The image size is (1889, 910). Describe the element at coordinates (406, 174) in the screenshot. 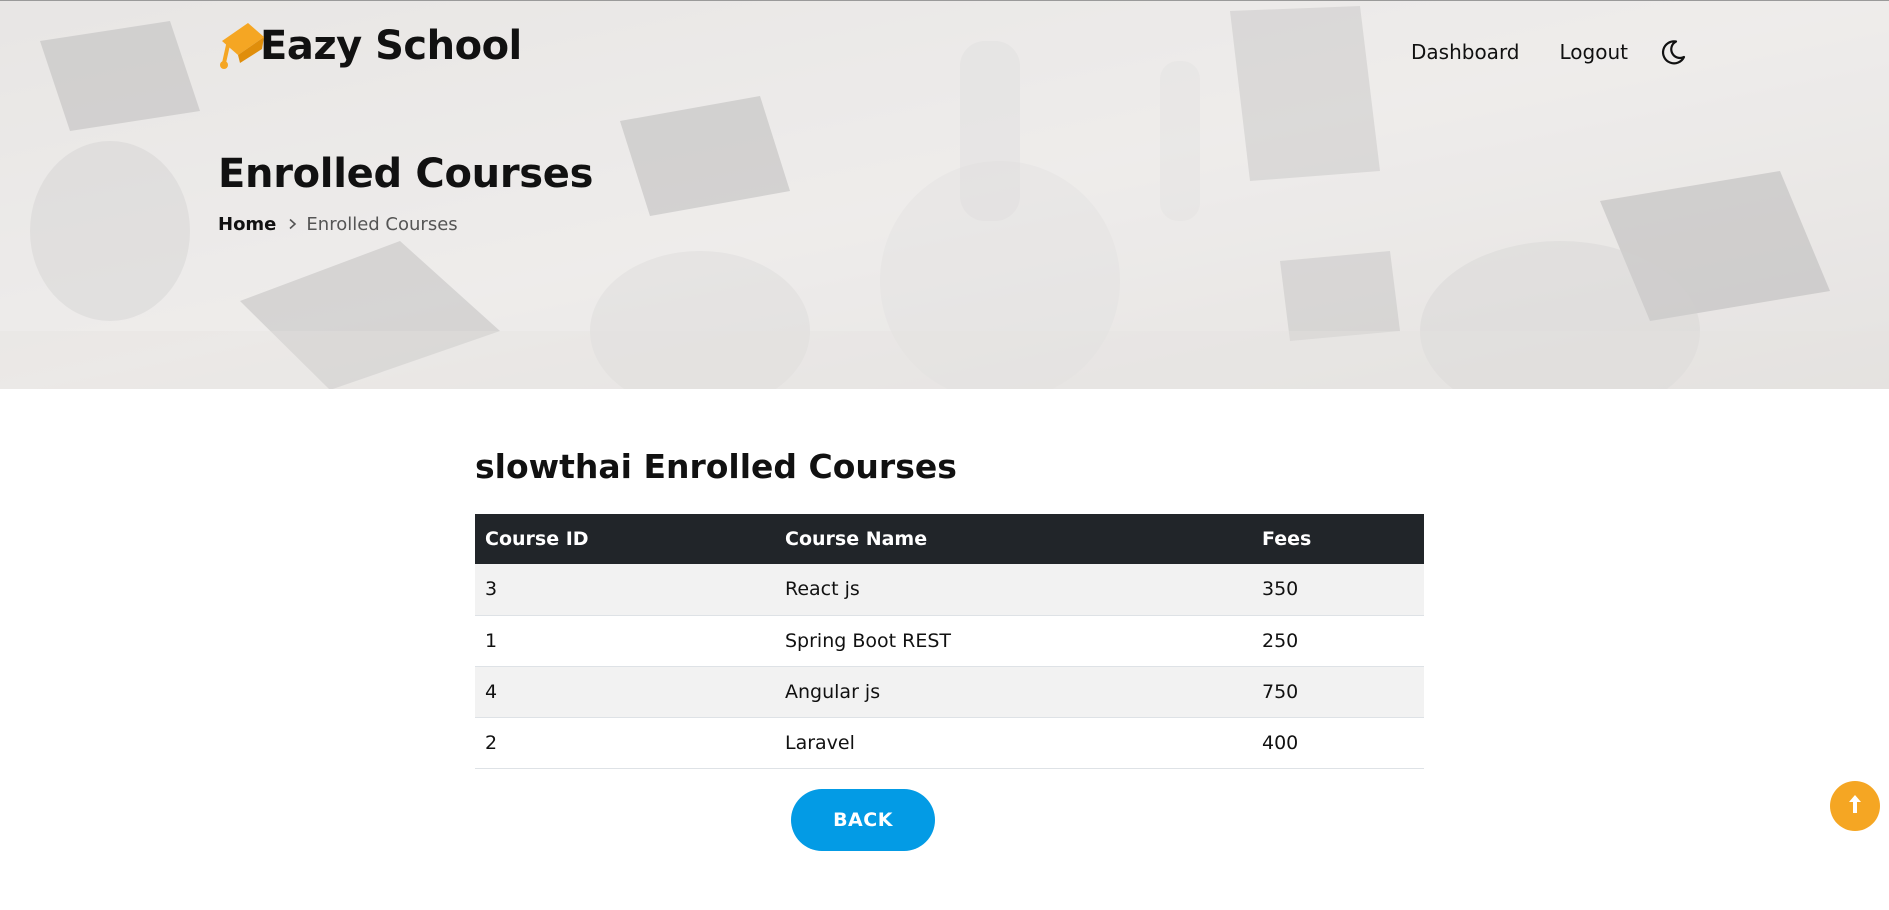

I see `page-title: Enrolled Courses` at that location.